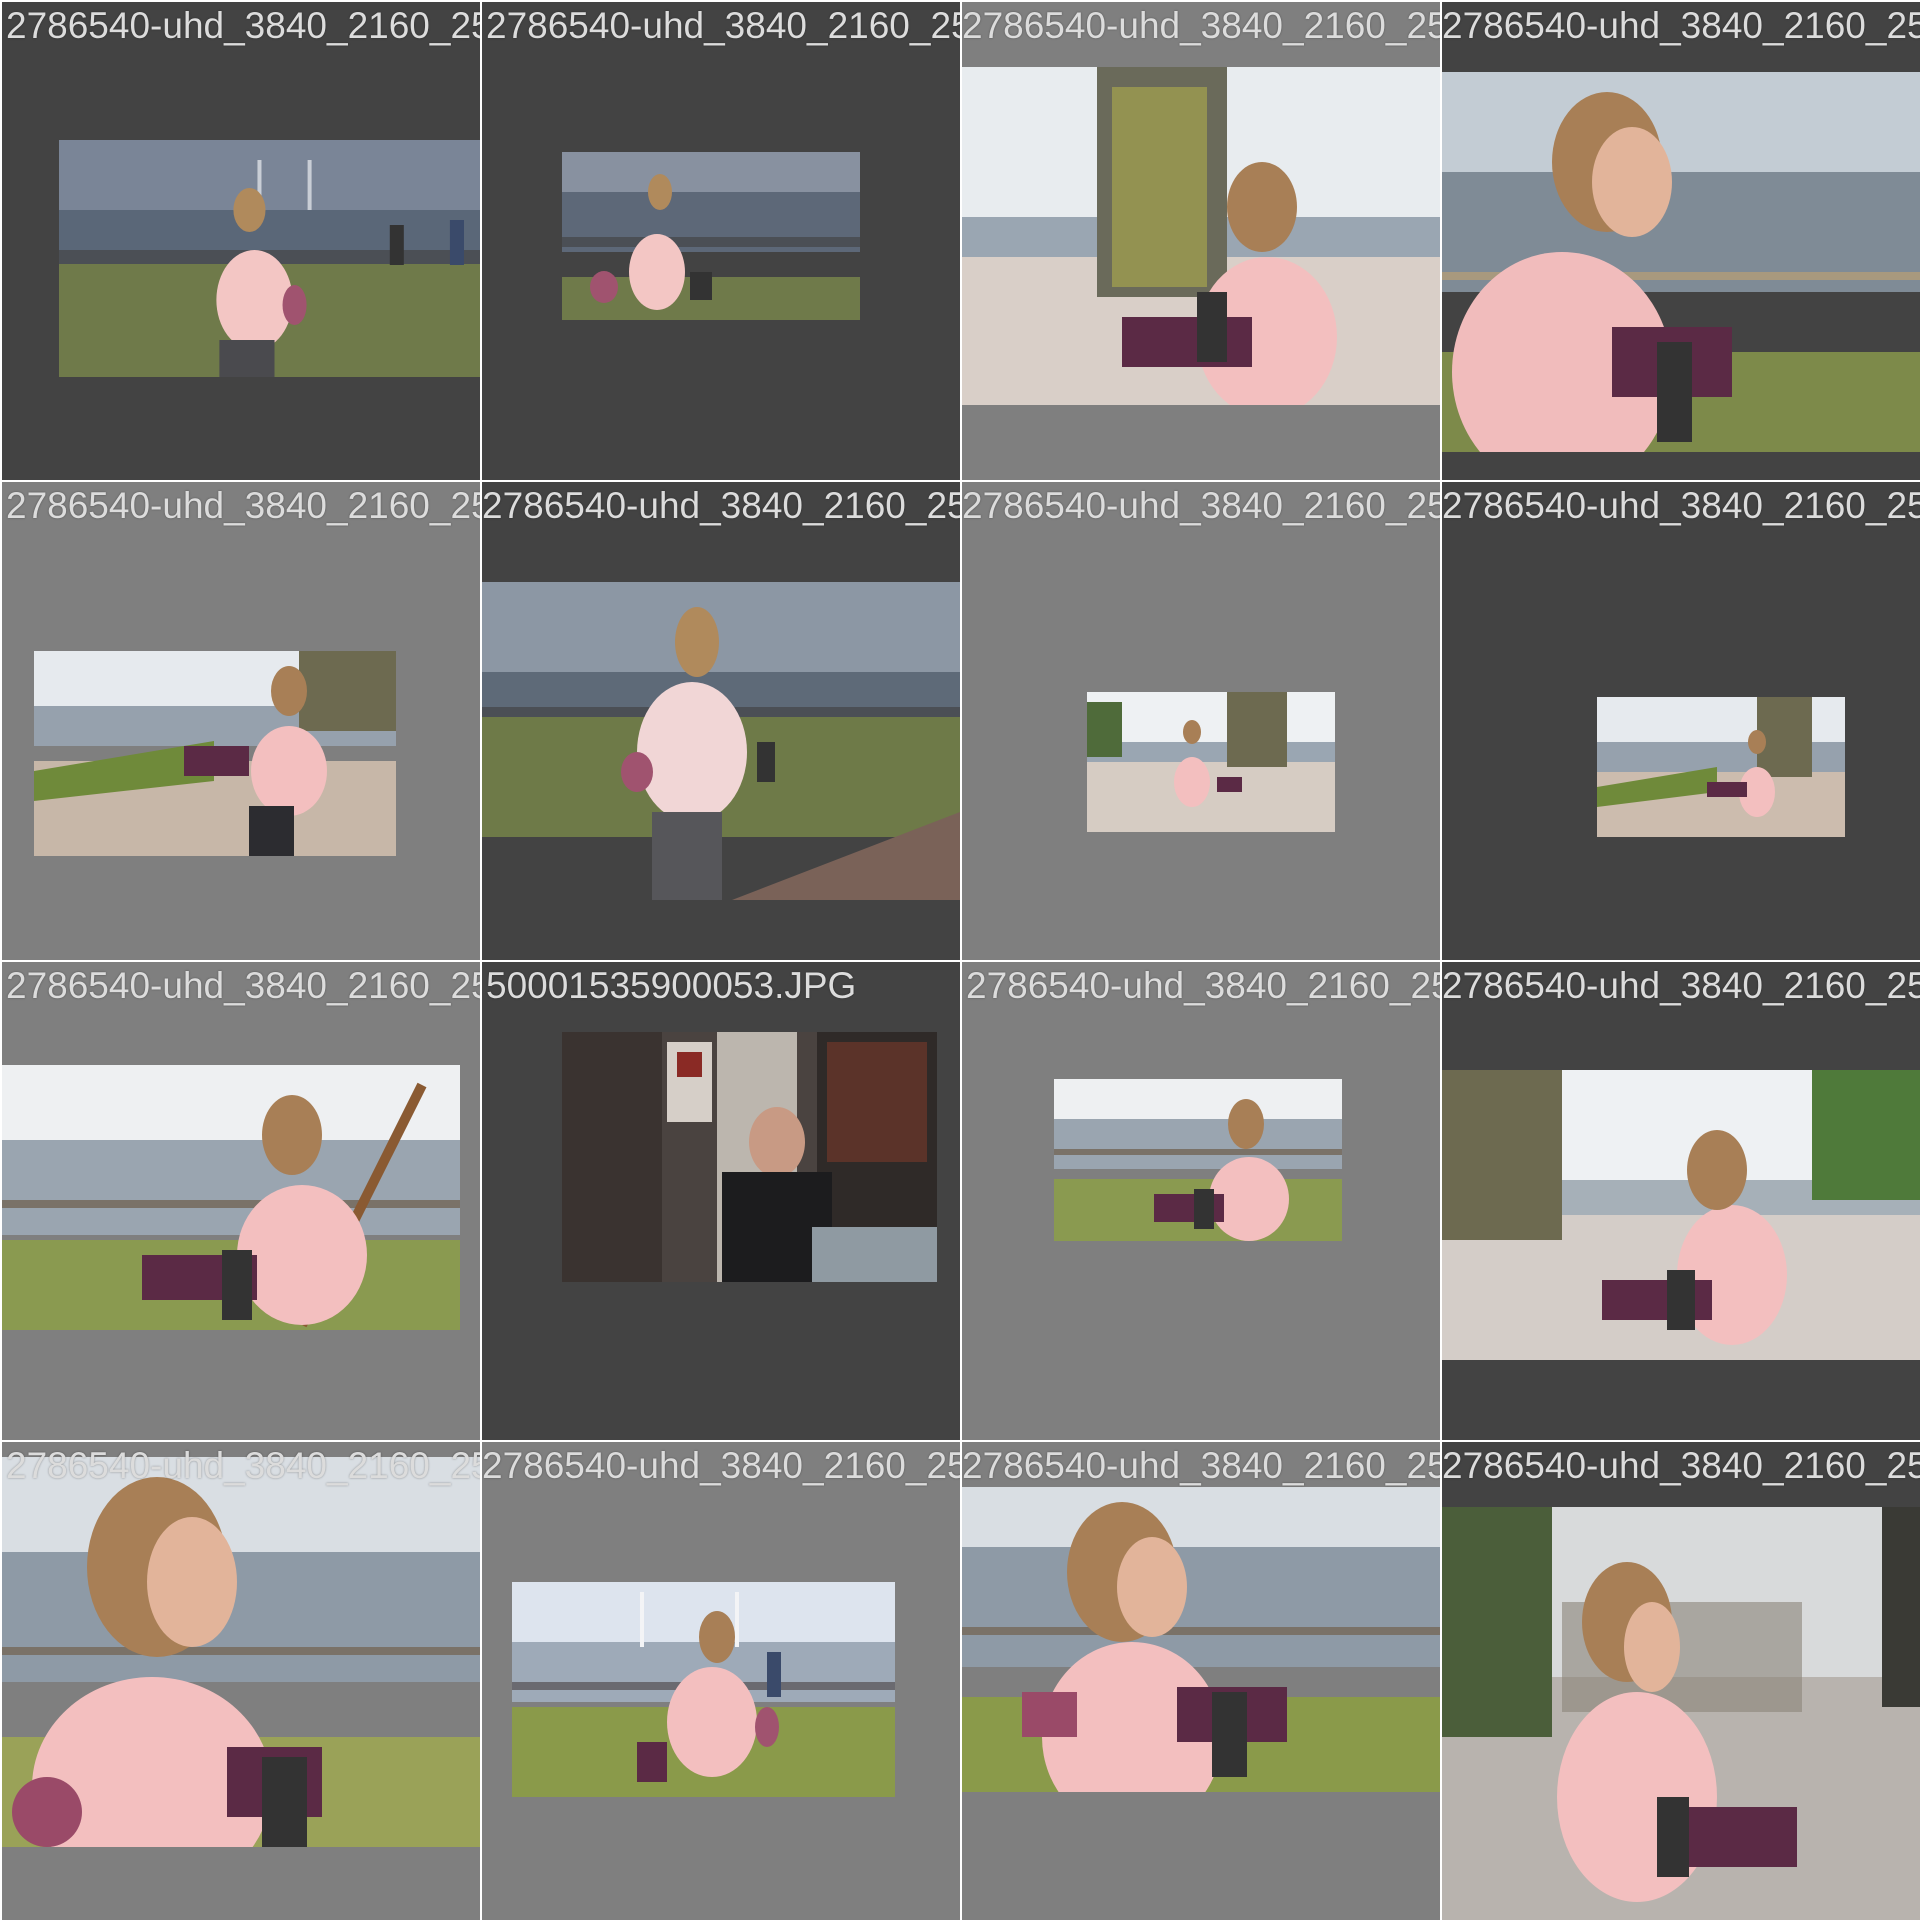 This screenshot has height=1920, width=1920. Describe the element at coordinates (721, 505) in the screenshot. I see `thumbnail-label-6: 2786540-uhd_3840_2160_25fps_frame_0270` at that location.